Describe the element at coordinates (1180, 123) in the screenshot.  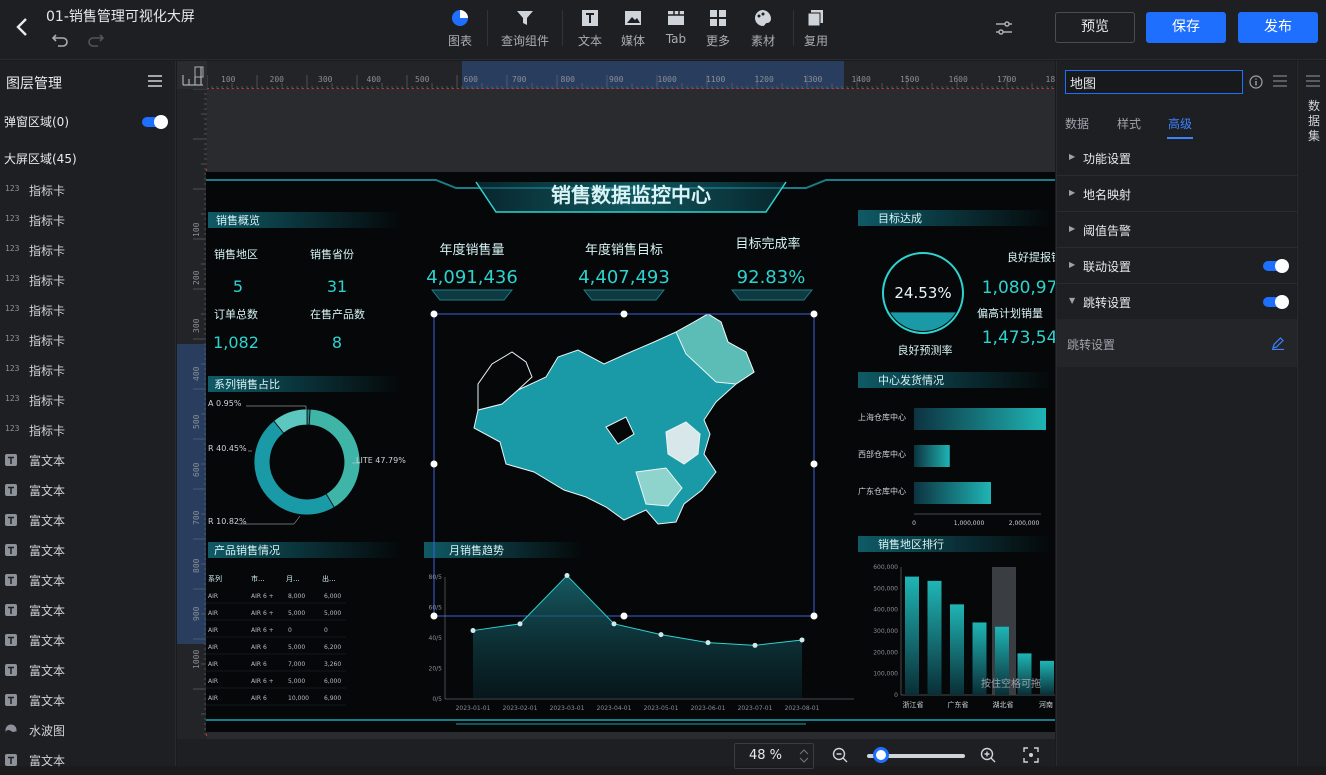
I see `tab-advanced: 高级` at that location.